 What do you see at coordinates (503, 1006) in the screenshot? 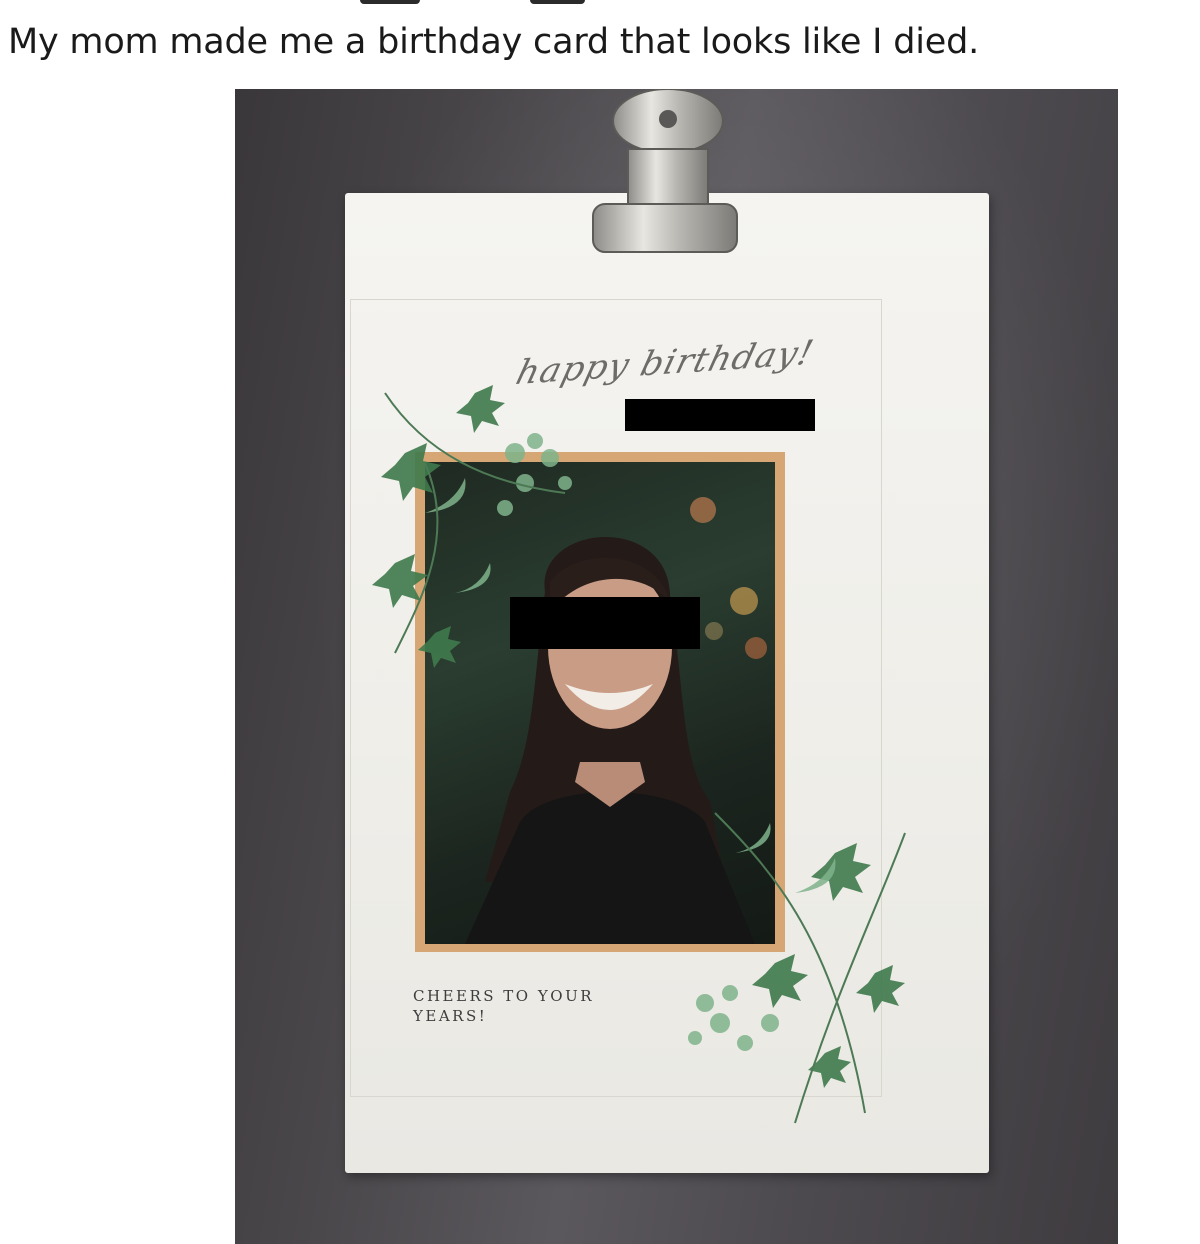
I see `card-message: CHEERS TO YOUR YEARS!` at bounding box center [503, 1006].